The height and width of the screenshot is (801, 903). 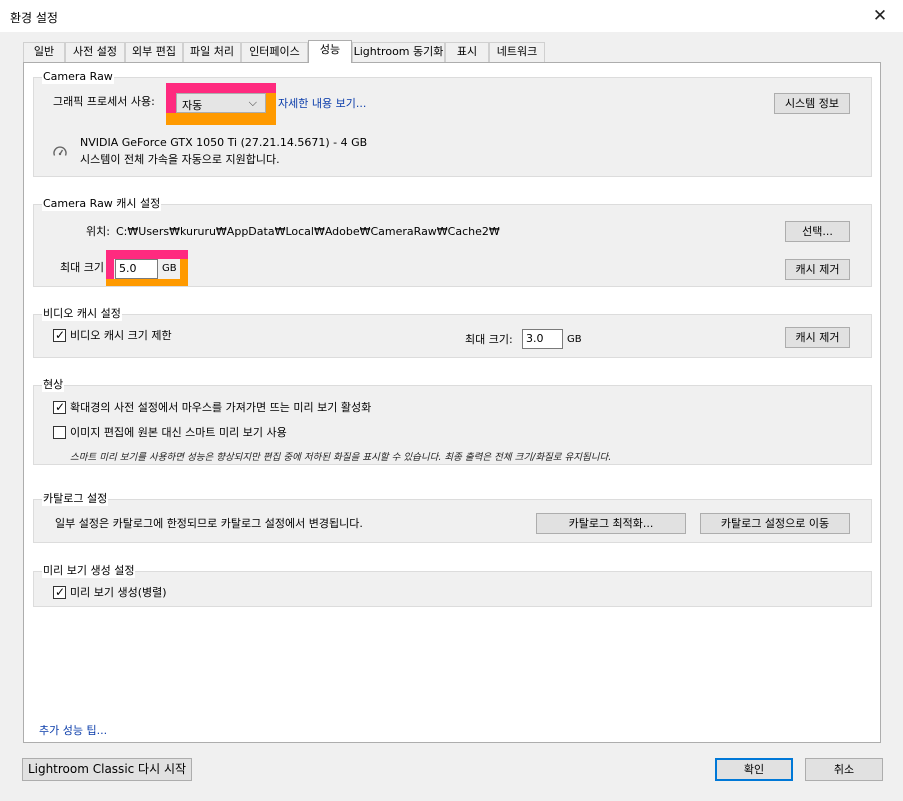 What do you see at coordinates (817, 337) in the screenshot?
I see `purge-video-cache-button: 캐시 제거` at bounding box center [817, 337].